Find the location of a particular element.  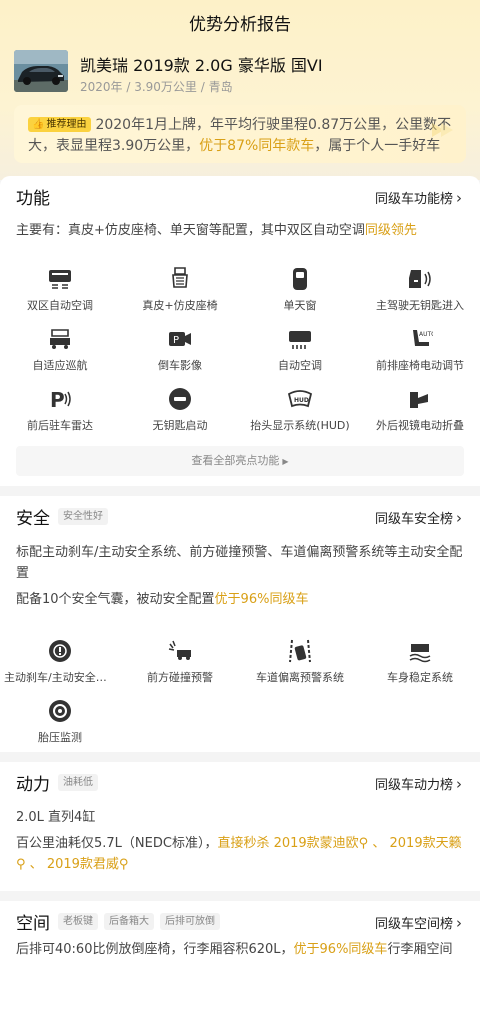

section-tag: 安全性好 is located at coordinates (83, 516).